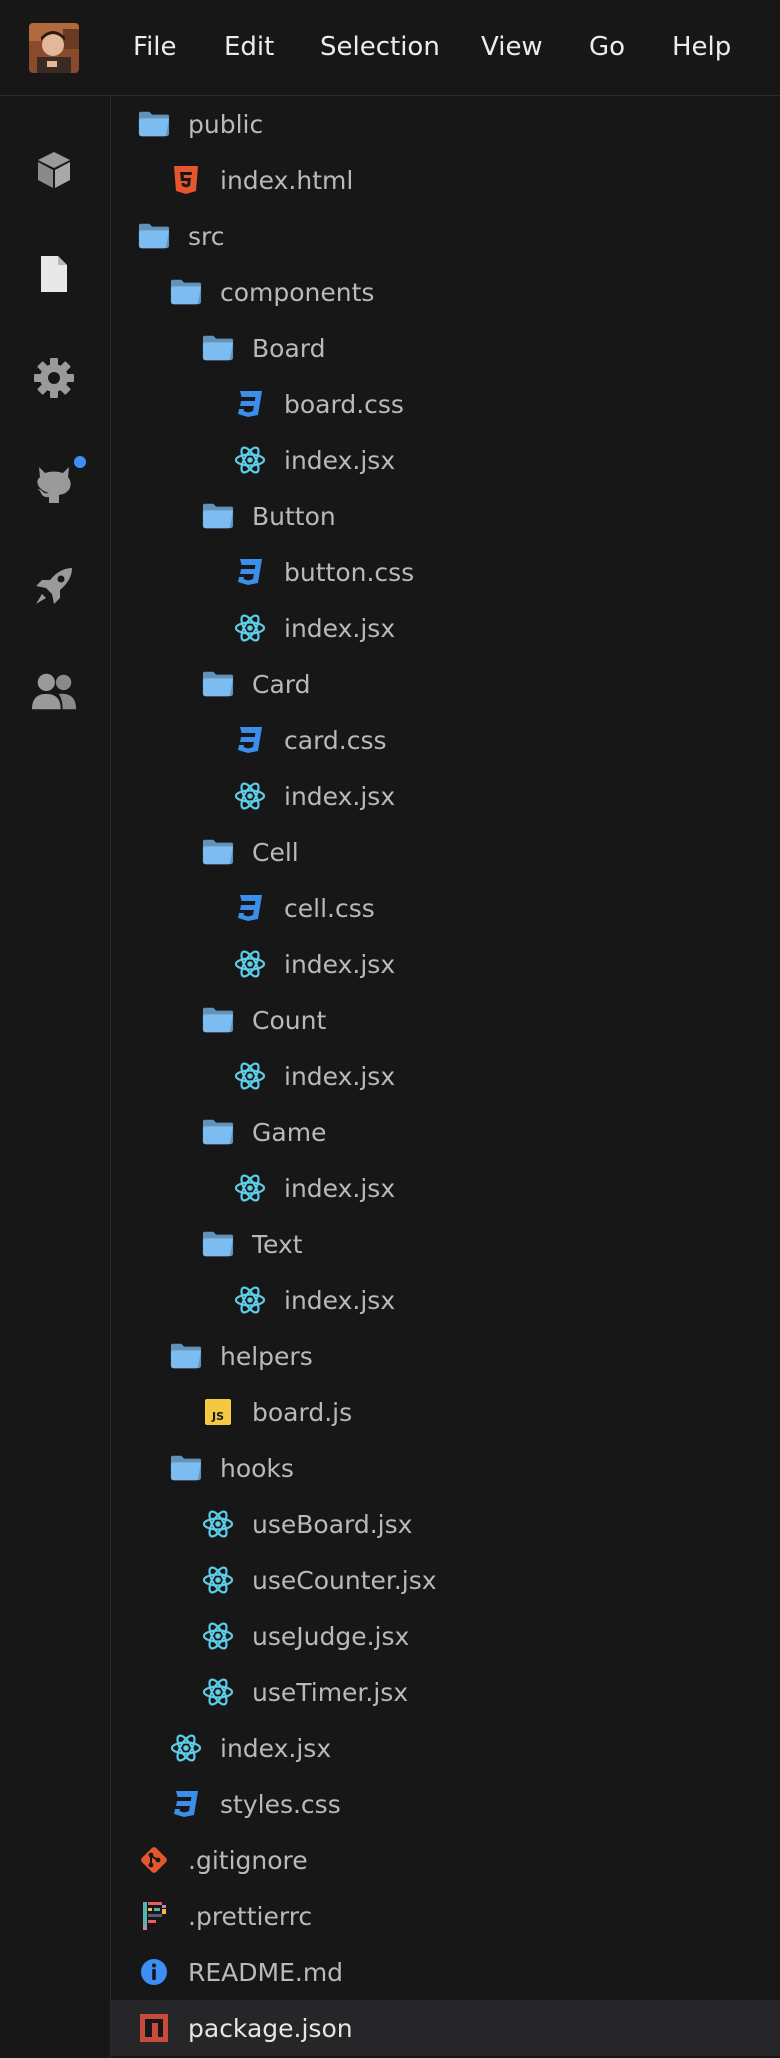 This screenshot has height=2058, width=780. What do you see at coordinates (445, 1916) in the screenshot?
I see `file-row: .prettierrc` at bounding box center [445, 1916].